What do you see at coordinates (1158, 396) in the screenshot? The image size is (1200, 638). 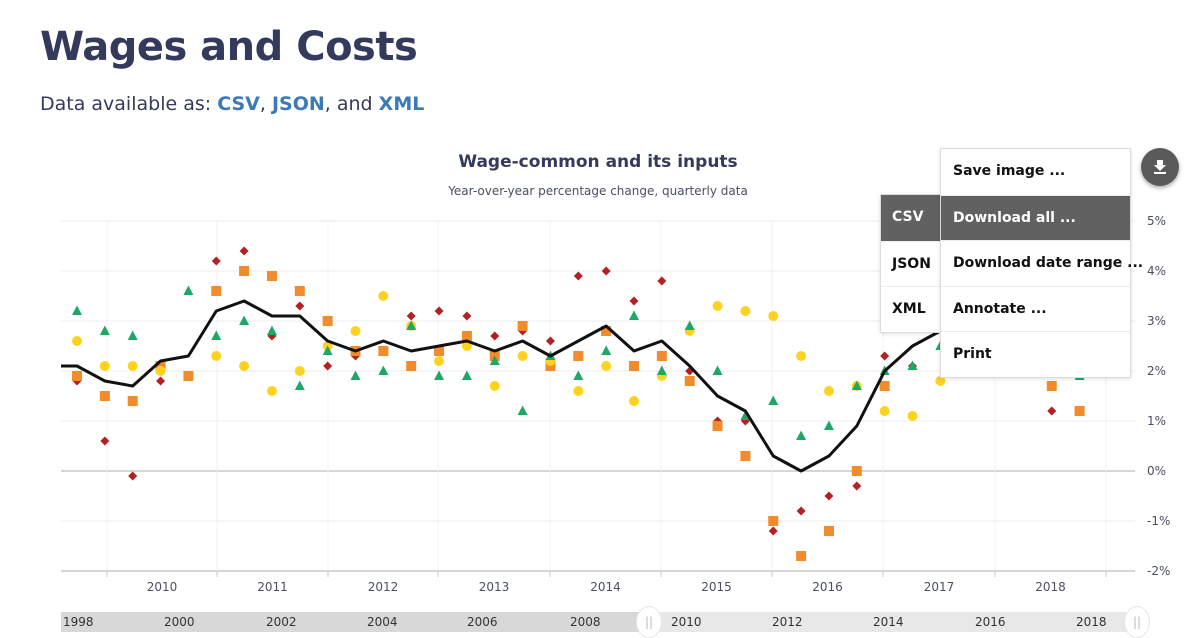 I see `y-axis: 5% 4% 3% 2% 1% 0% -1% -2%` at bounding box center [1158, 396].